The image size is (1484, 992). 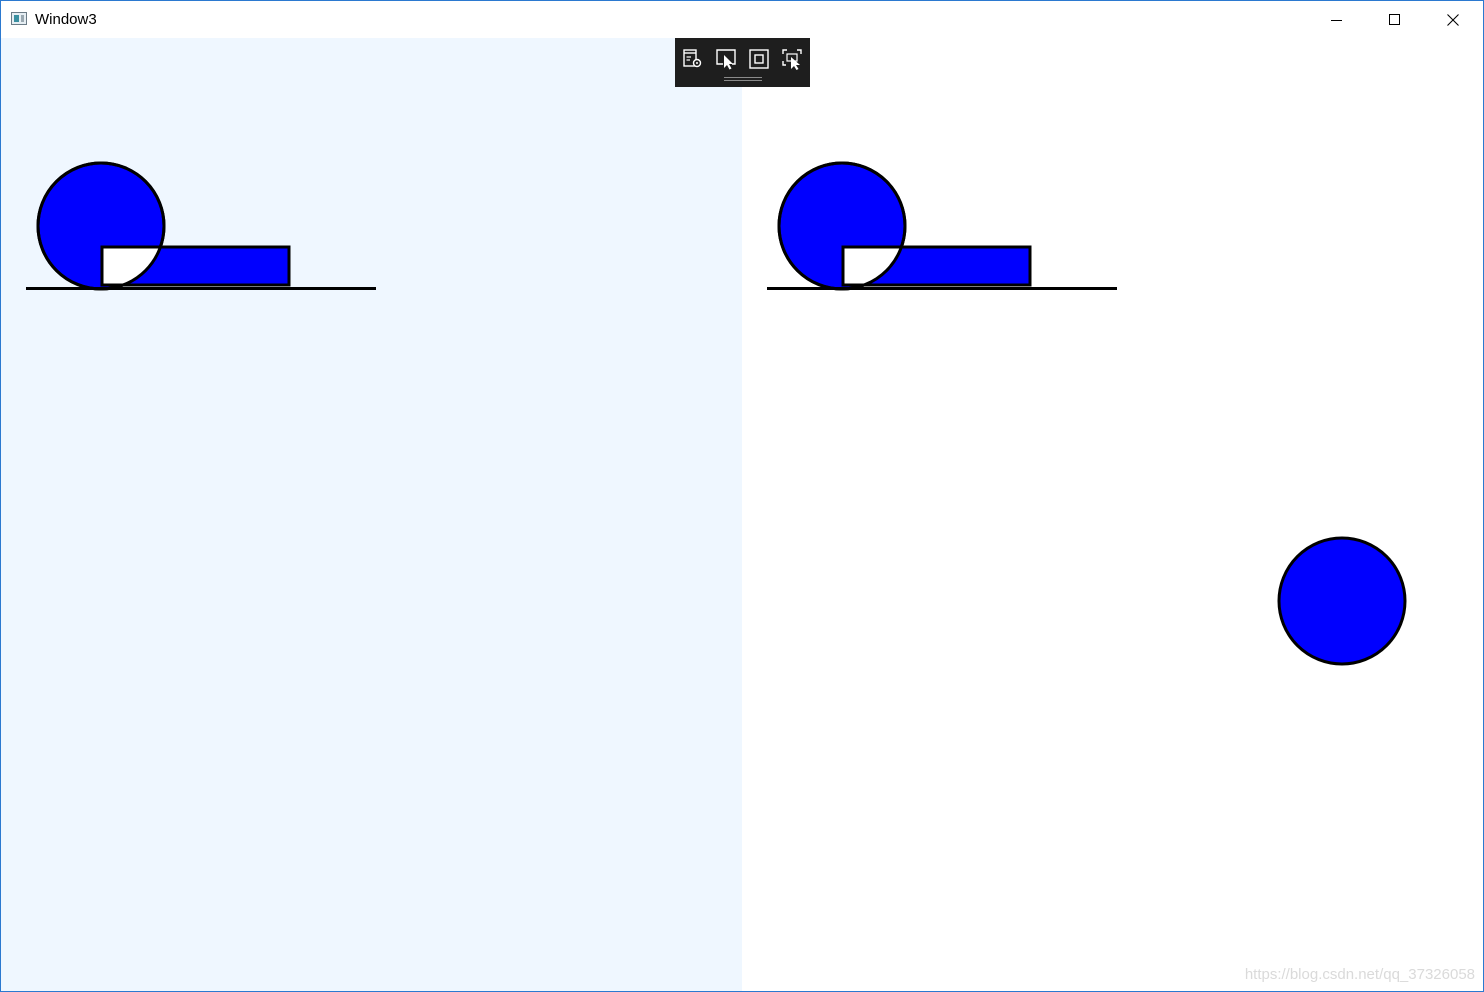 What do you see at coordinates (742, 19) in the screenshot?
I see `title-bar: Window3` at bounding box center [742, 19].